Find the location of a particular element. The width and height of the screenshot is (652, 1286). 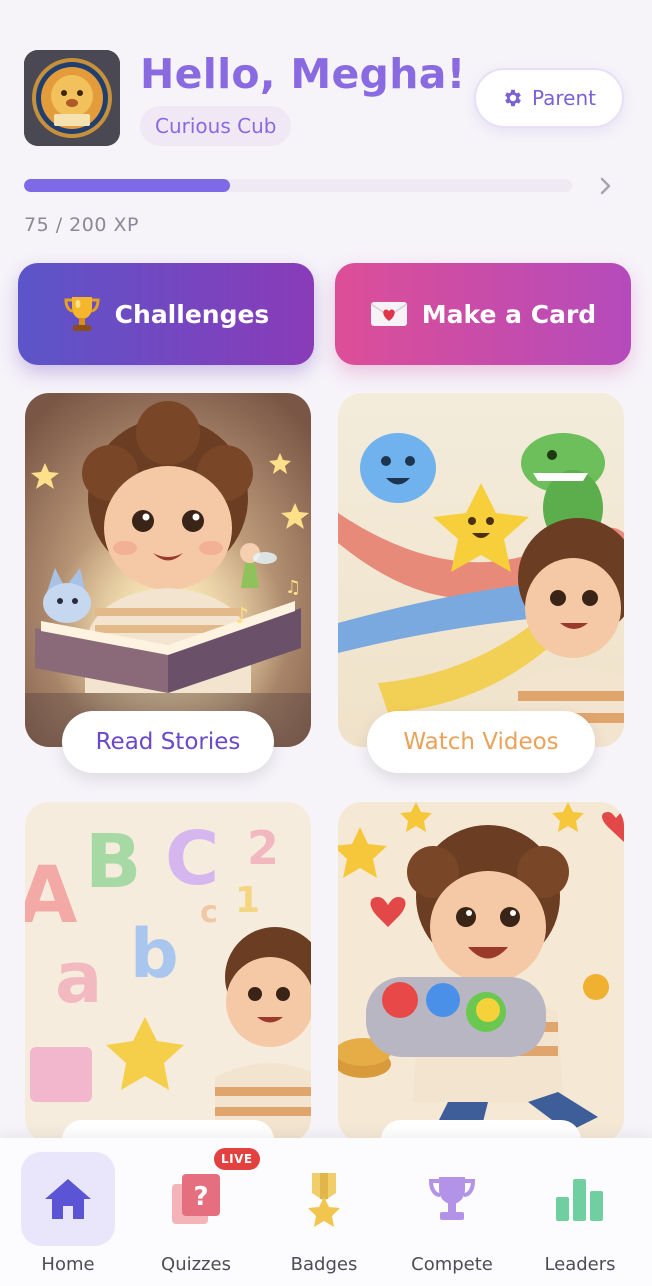

nav-badges-icon-wrap is located at coordinates (324, 1199).